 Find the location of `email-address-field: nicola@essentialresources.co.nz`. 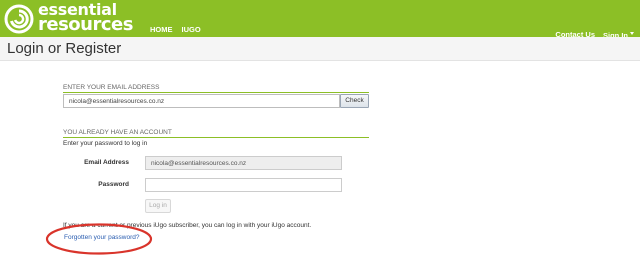

email-address-field: nicola@essentialresources.co.nz is located at coordinates (243, 163).